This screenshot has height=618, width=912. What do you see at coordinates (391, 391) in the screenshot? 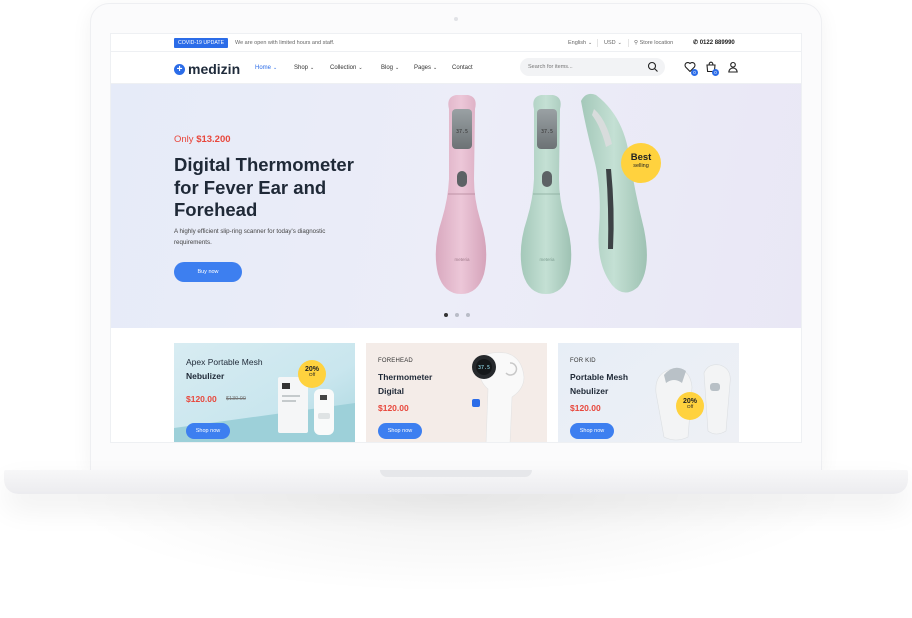
I see `card-title-line2: Digital` at bounding box center [391, 391].